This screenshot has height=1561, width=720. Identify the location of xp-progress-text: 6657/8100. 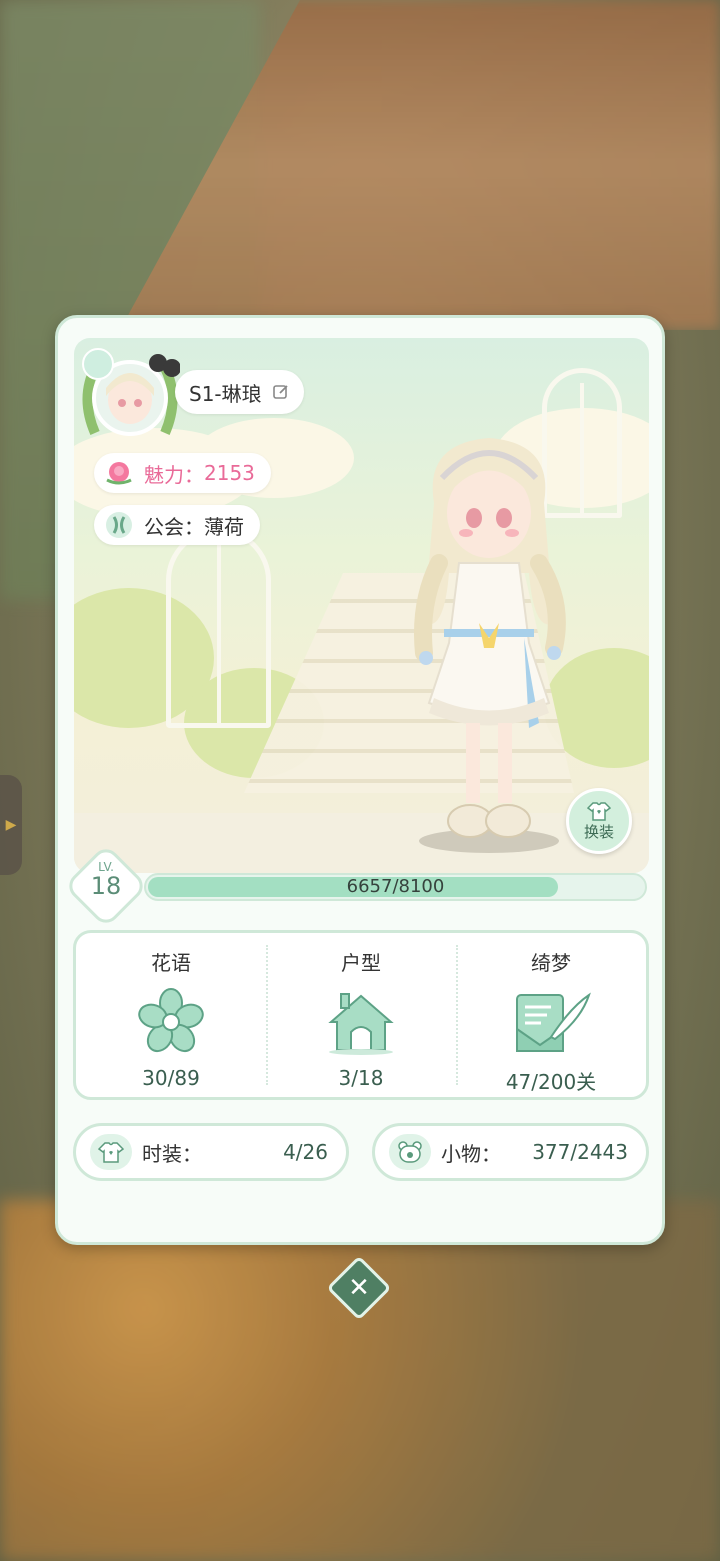
(395, 886).